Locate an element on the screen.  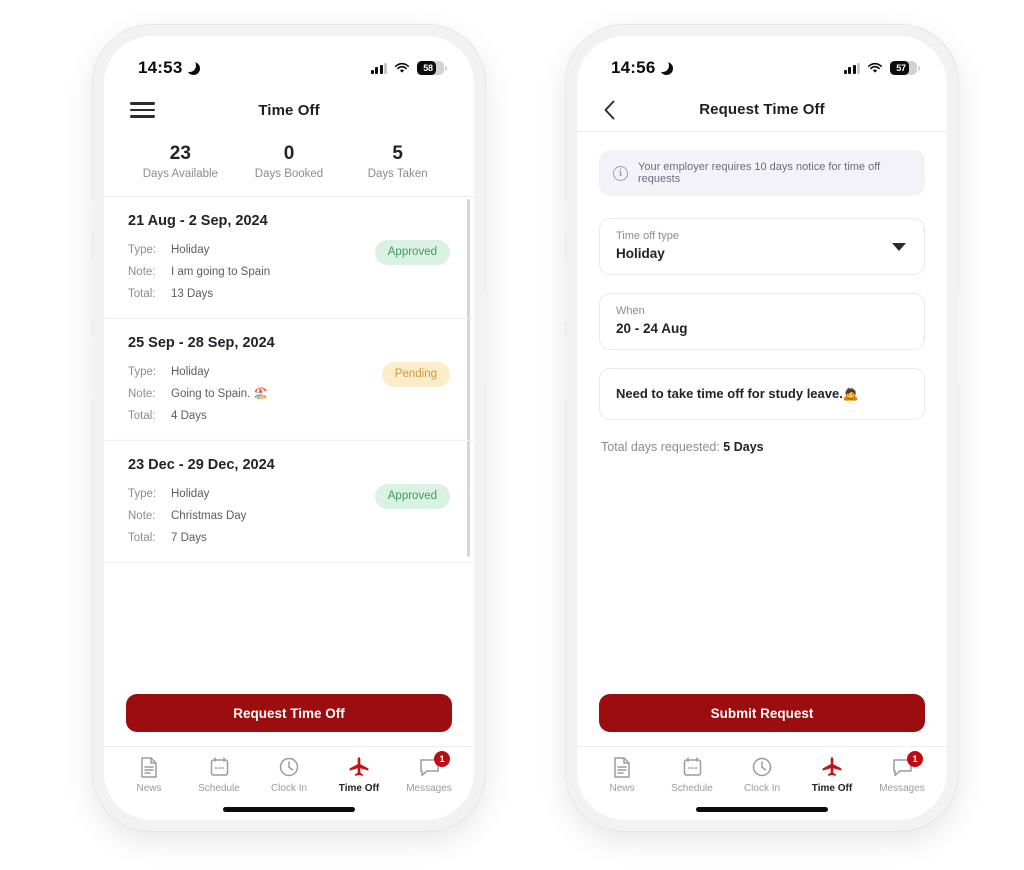
summary-days-taken: 5 Days Taken is located at coordinates (397, 161).